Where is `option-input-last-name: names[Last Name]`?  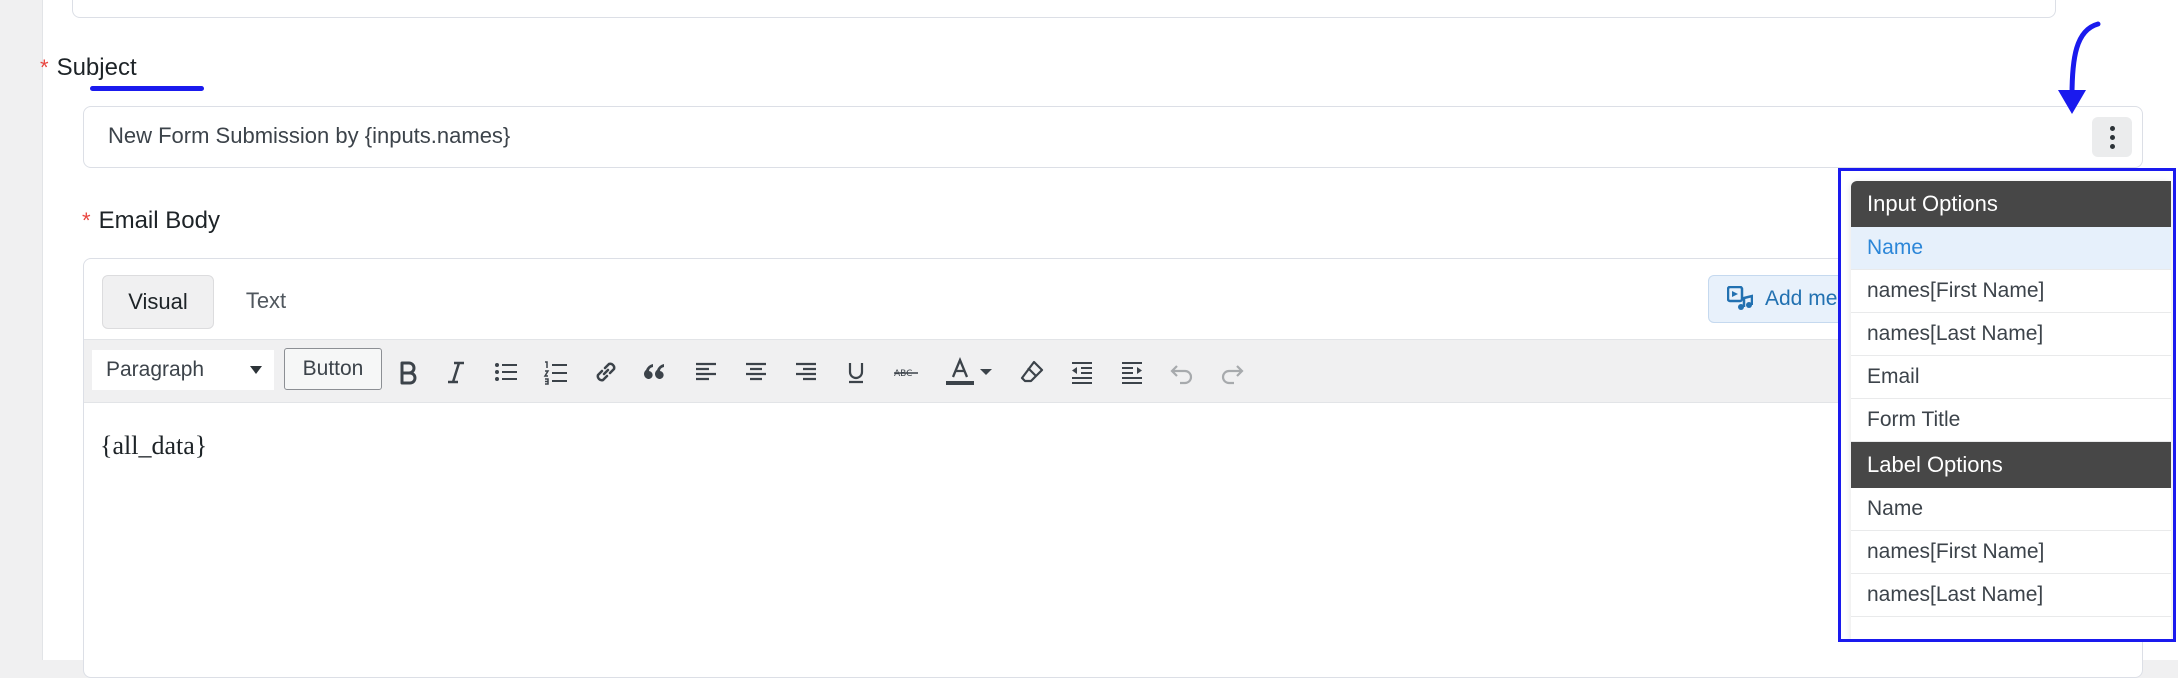 option-input-last-name: names[Last Name] is located at coordinates (2011, 334).